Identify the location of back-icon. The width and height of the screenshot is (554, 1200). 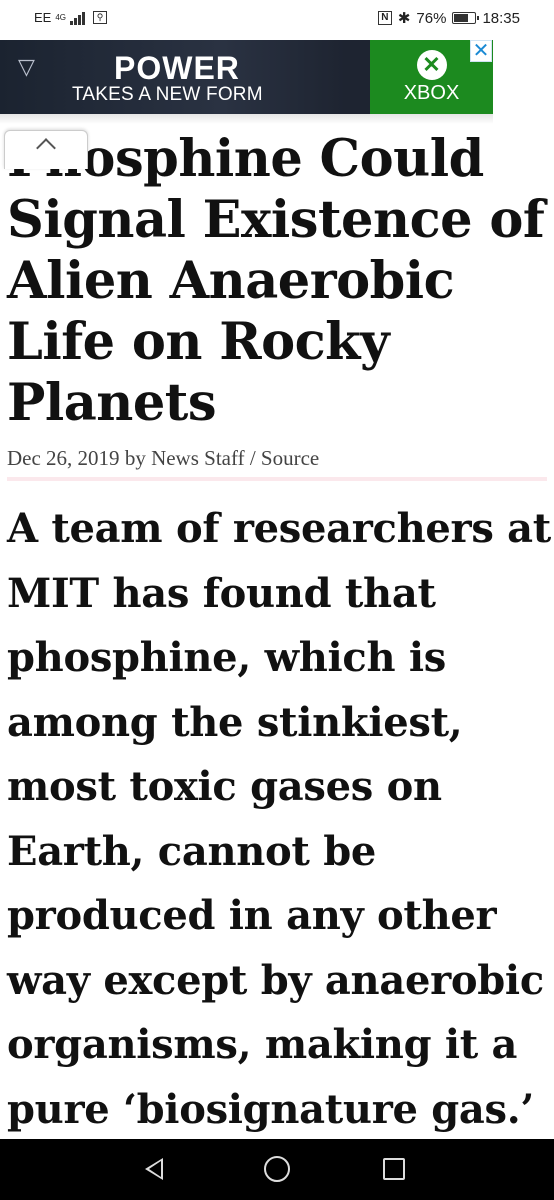
(154, 1169).